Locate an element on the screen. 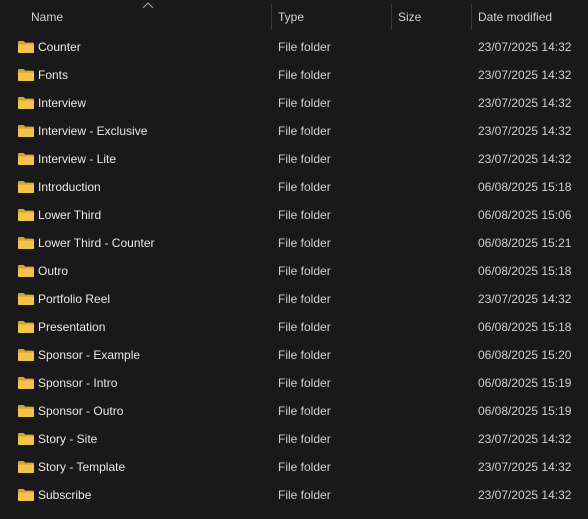  file-name: Lower Third is located at coordinates (70, 215).